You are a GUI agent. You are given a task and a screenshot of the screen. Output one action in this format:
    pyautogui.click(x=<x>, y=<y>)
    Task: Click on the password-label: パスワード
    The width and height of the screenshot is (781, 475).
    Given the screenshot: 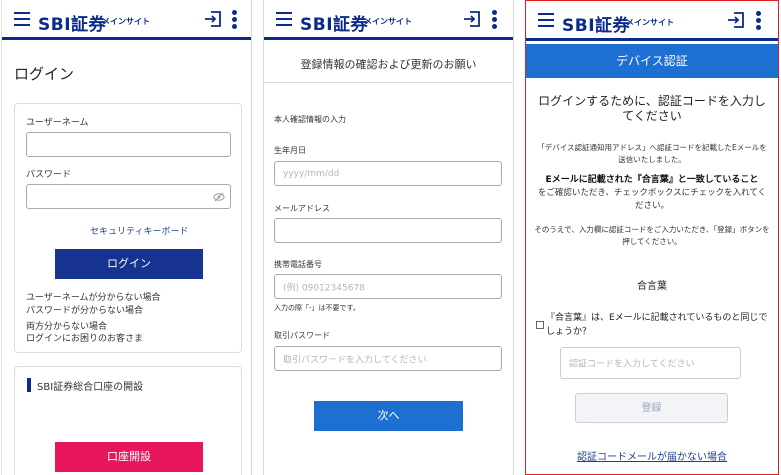 What is the action you would take?
    pyautogui.click(x=49, y=175)
    